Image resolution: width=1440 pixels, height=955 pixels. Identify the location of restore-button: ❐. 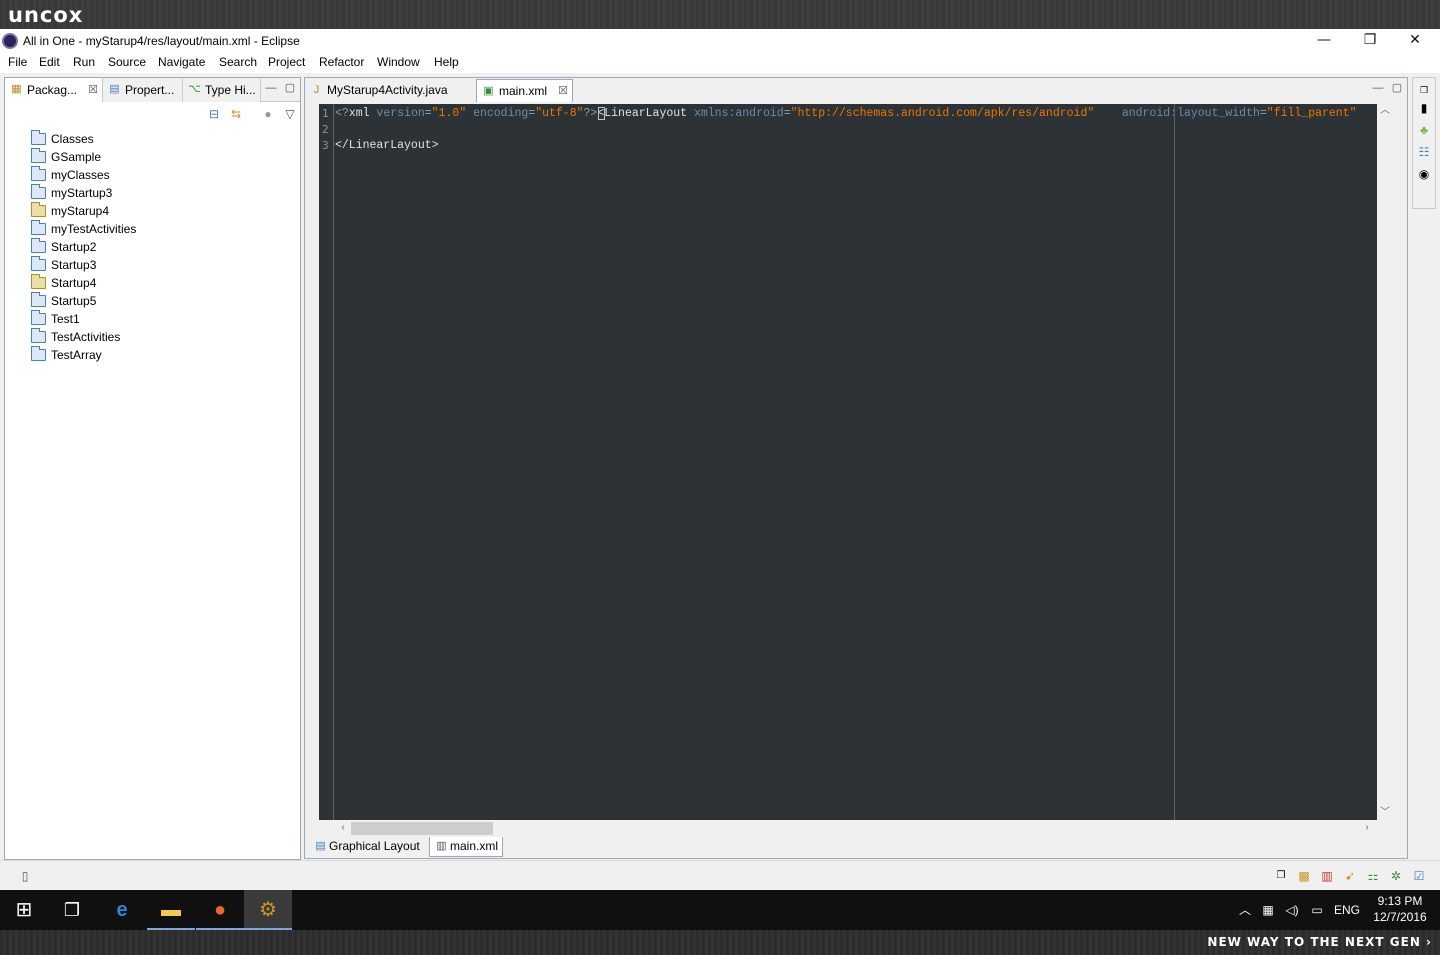
(1370, 41).